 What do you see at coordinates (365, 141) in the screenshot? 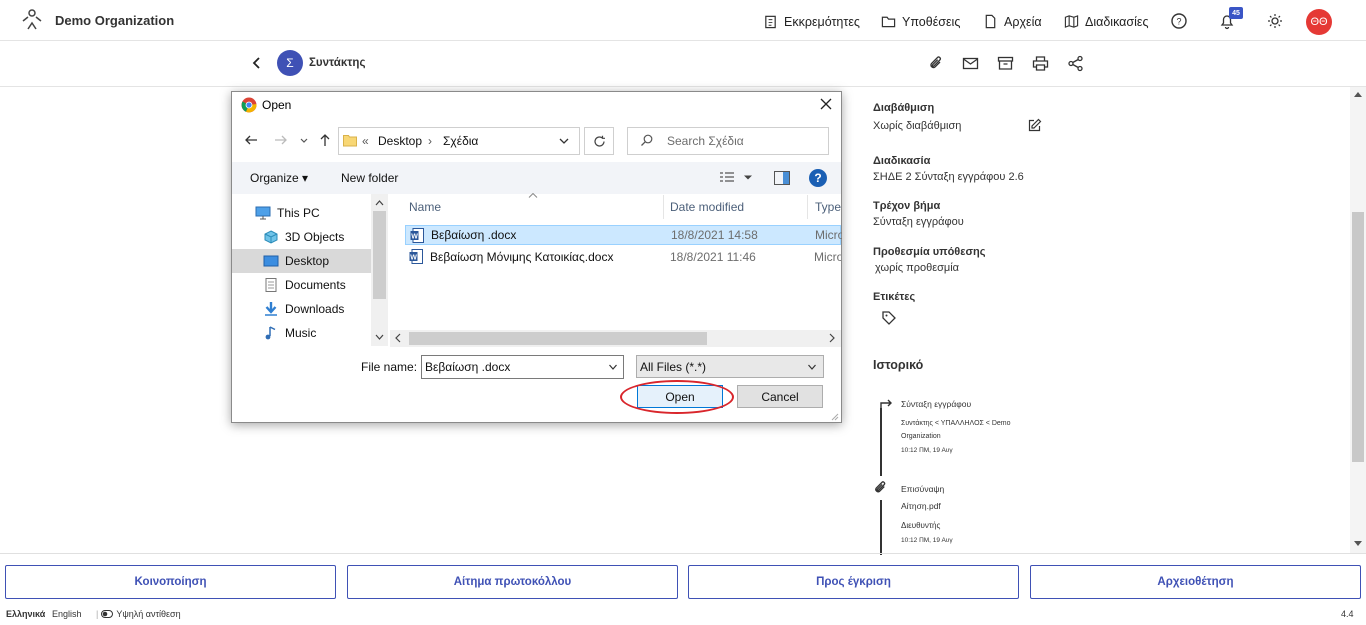
I see `address-overflow: «` at bounding box center [365, 141].